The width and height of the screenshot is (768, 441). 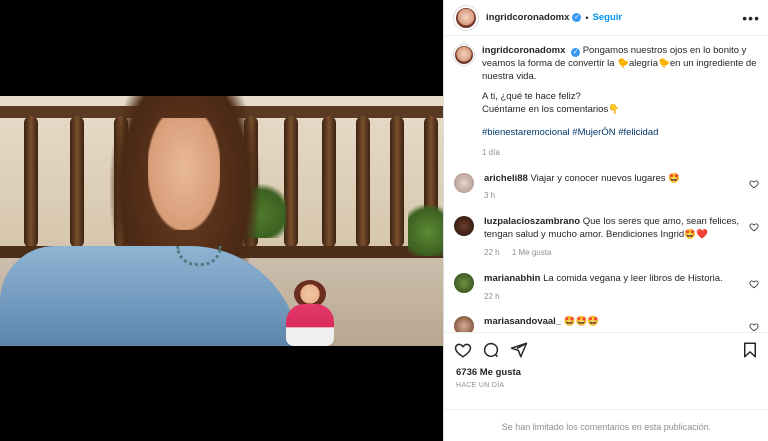 I want to click on more-options-icon: •••, so click(x=751, y=18).